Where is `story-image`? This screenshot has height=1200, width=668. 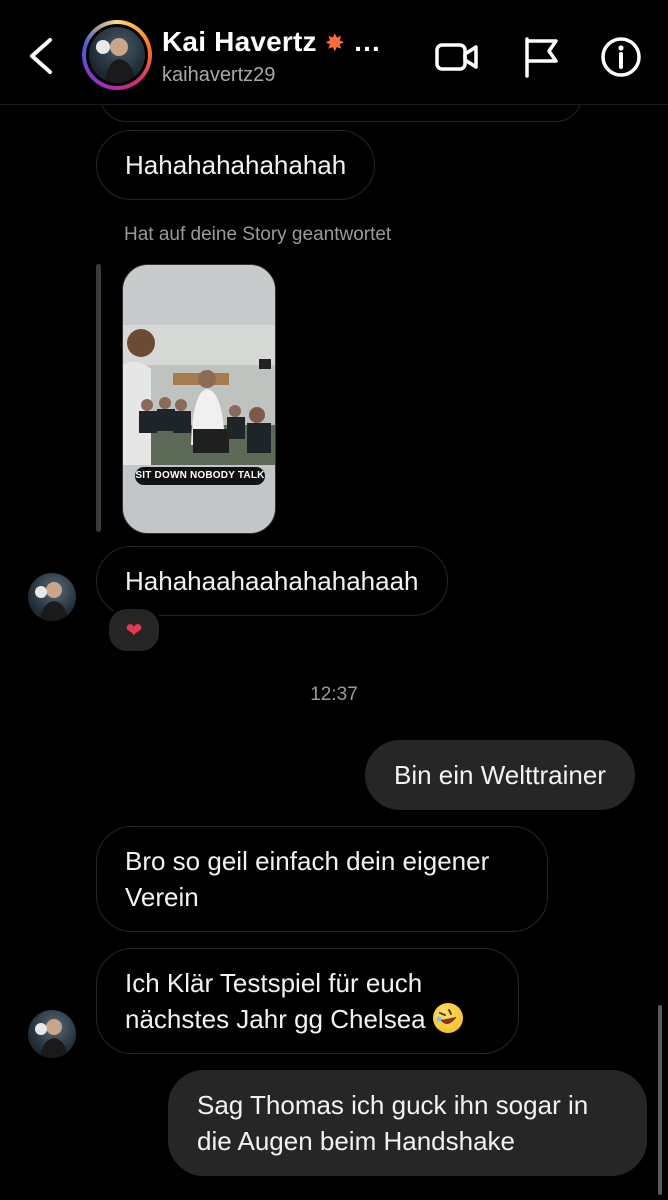 story-image is located at coordinates (199, 399).